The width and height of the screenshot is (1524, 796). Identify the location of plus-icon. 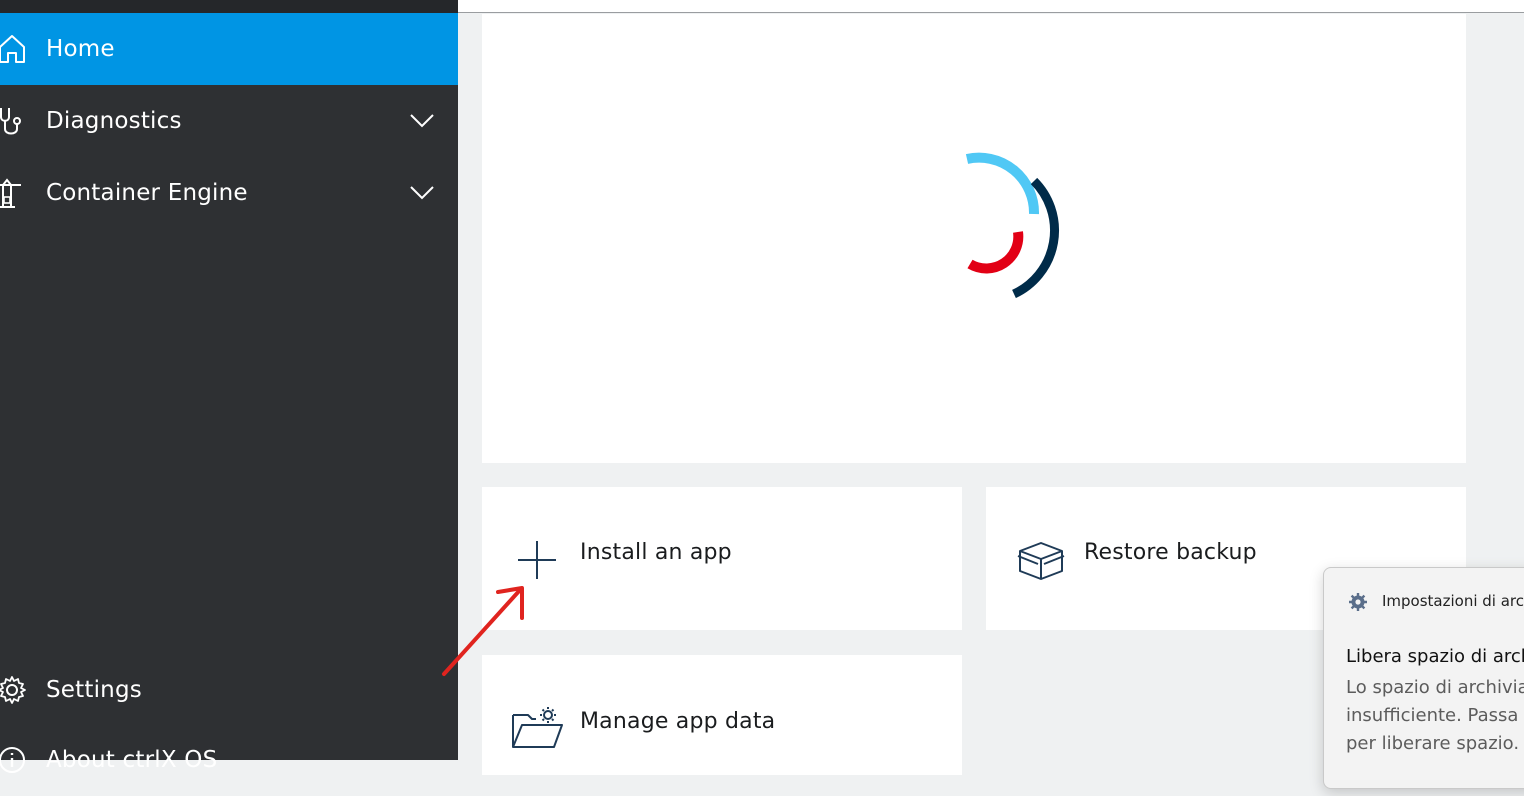
(537, 560).